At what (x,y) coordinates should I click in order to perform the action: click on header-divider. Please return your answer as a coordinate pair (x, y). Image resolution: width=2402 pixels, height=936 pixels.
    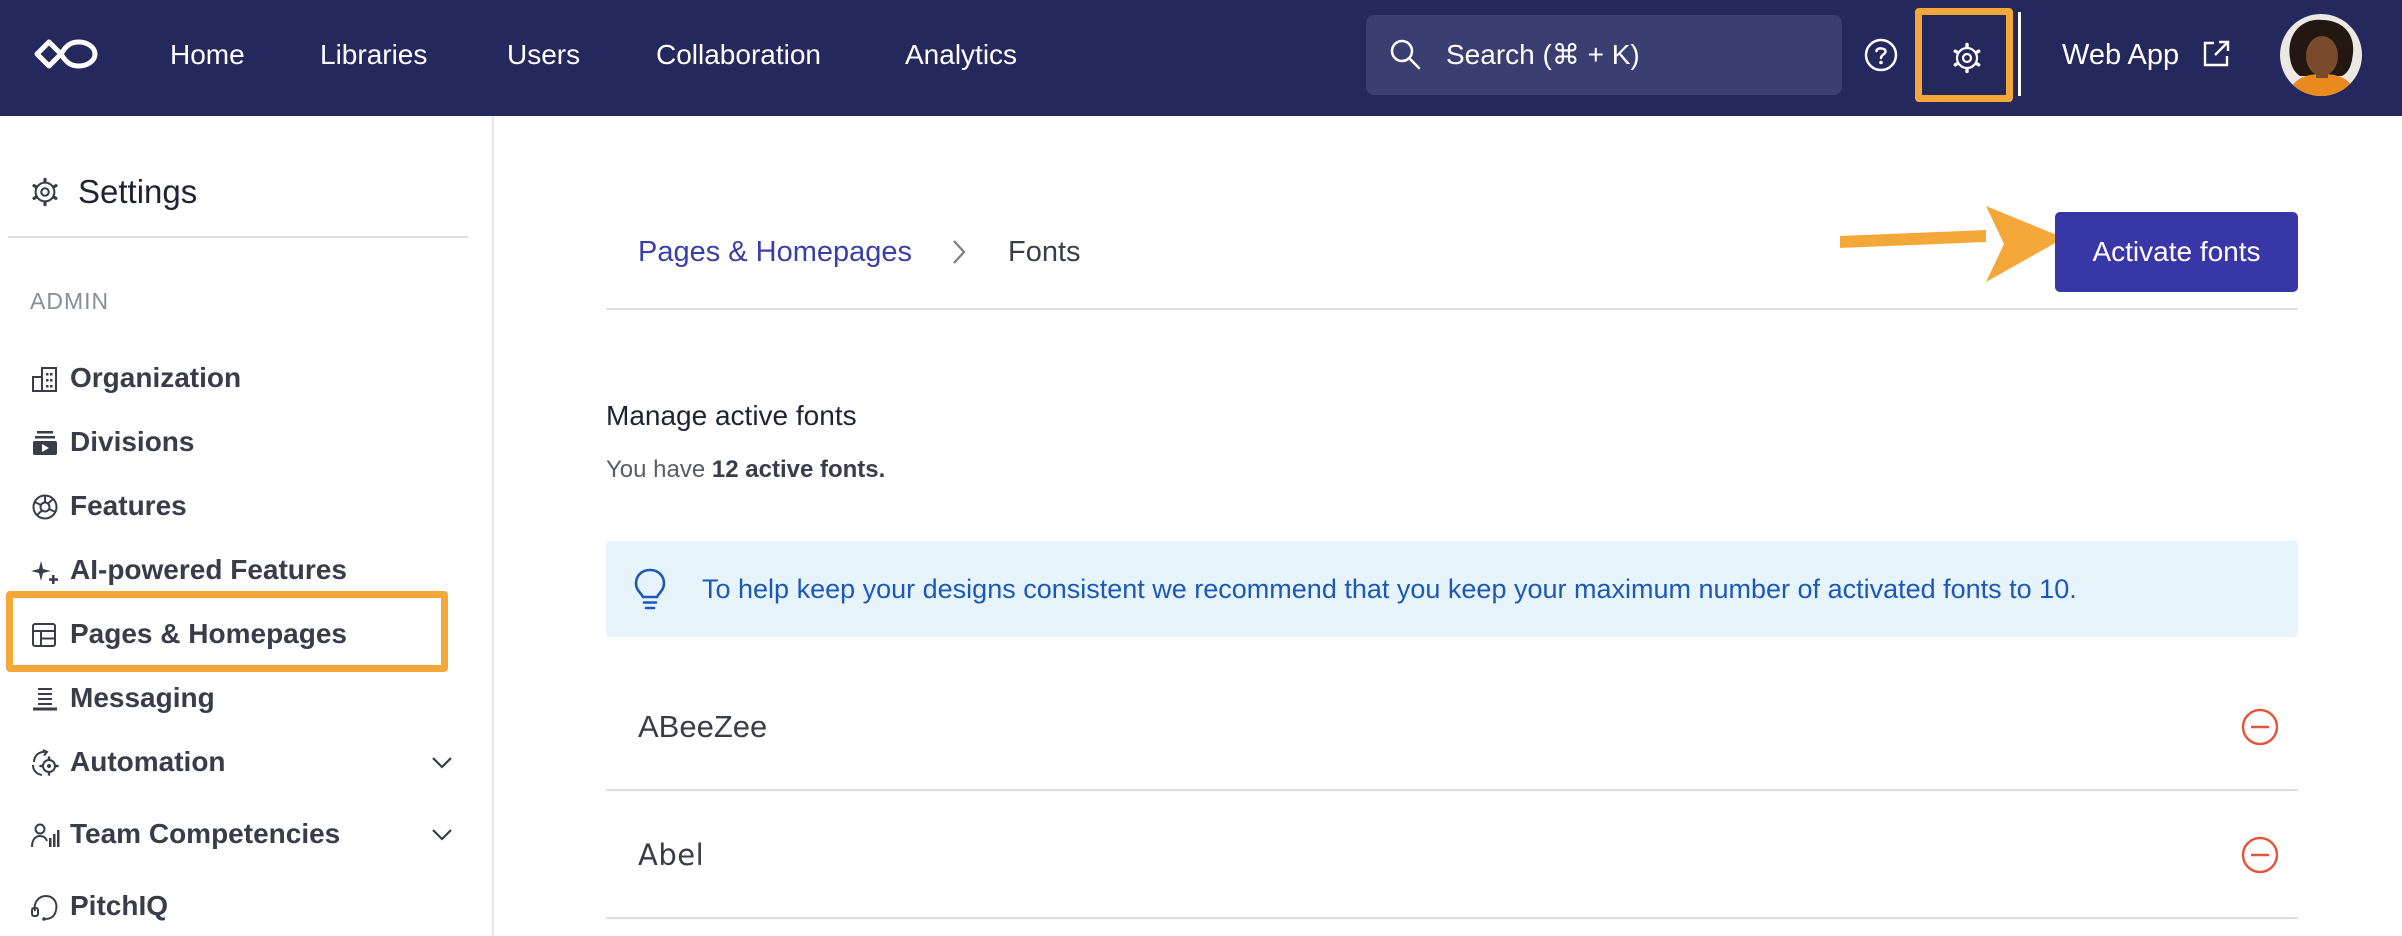
    Looking at the image, I should click on (1452, 309).